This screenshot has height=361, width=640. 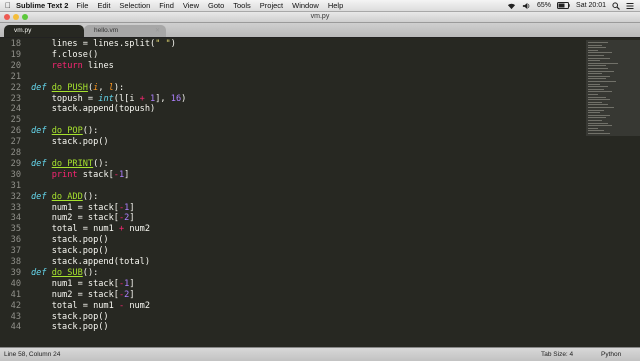 I want to click on menu-help: Help, so click(x=335, y=5).